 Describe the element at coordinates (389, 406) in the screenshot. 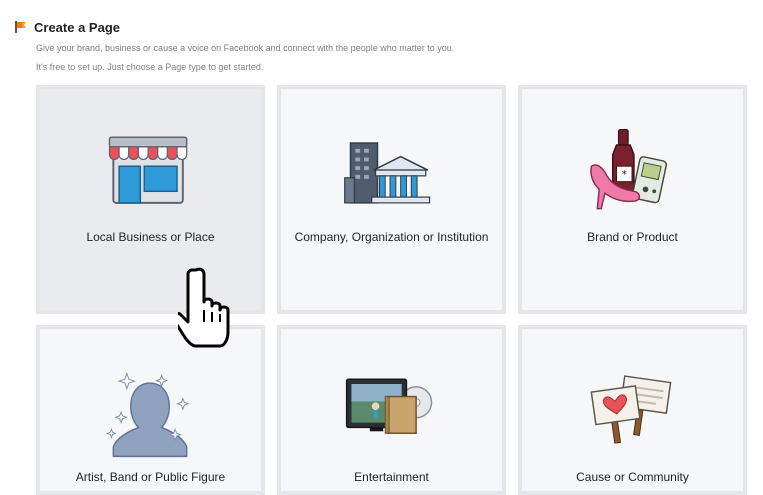

I see `tv-media-icon` at that location.